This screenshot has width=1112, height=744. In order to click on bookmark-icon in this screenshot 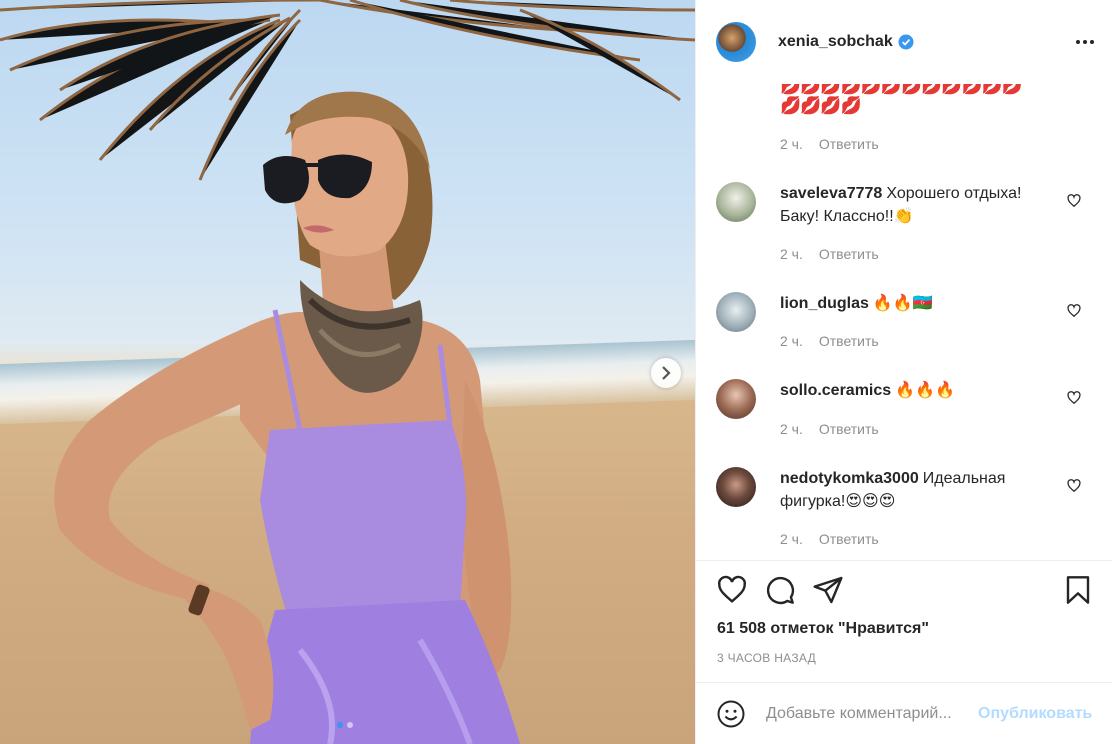, I will do `click(1078, 590)`.